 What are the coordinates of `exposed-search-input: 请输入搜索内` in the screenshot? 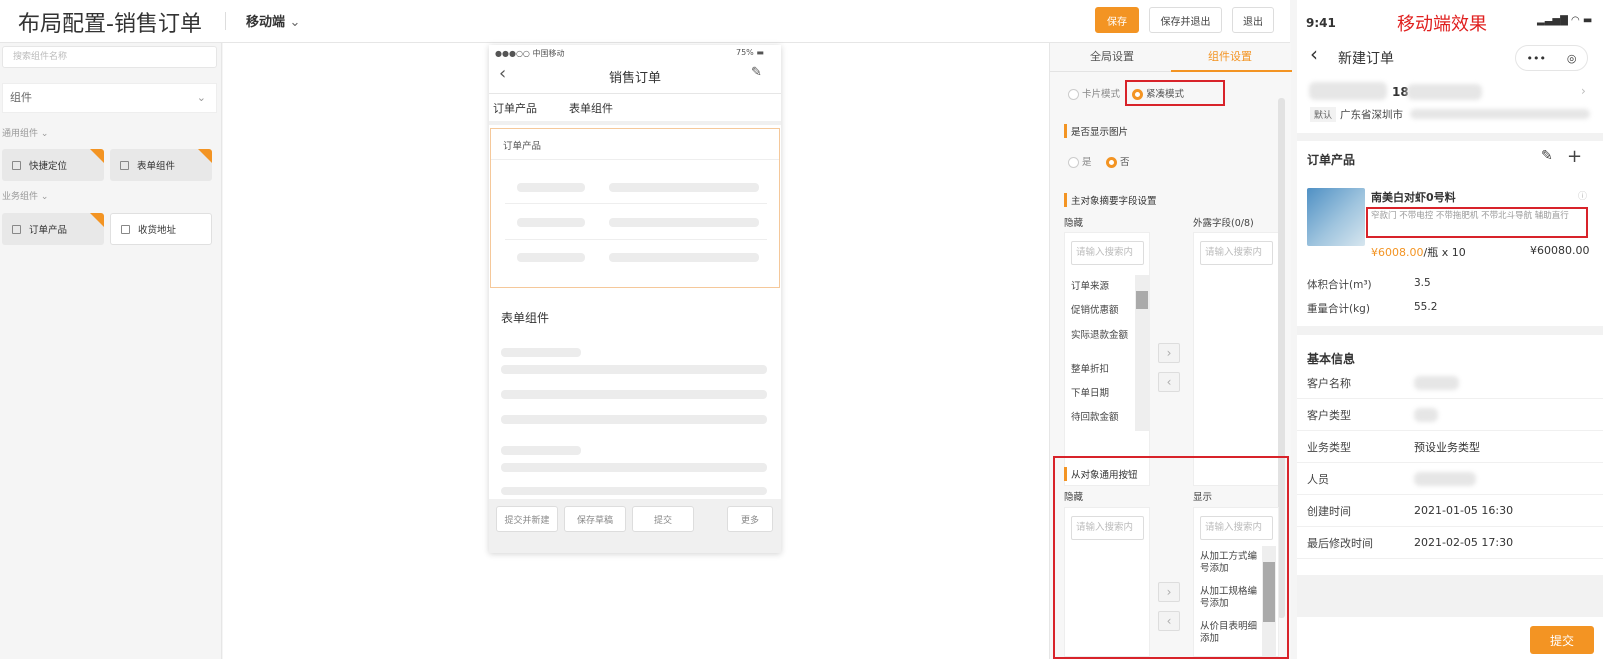 It's located at (1236, 253).